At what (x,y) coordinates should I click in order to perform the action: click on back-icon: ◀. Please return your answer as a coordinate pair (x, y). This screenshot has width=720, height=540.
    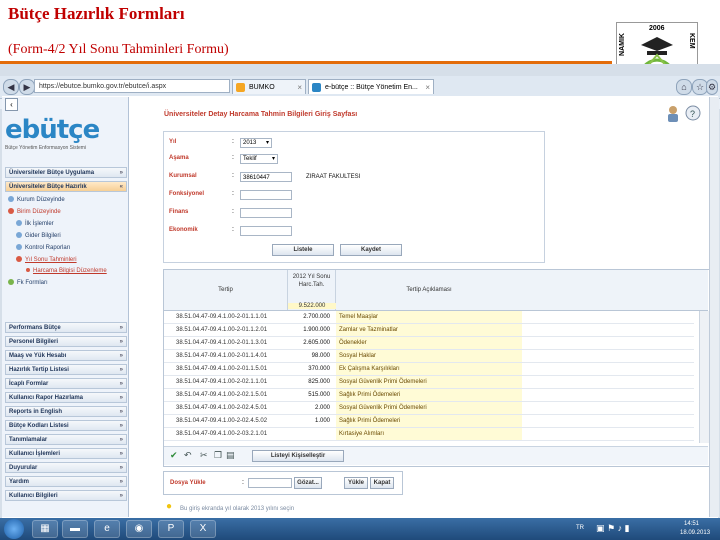
    Looking at the image, I should click on (11, 87).